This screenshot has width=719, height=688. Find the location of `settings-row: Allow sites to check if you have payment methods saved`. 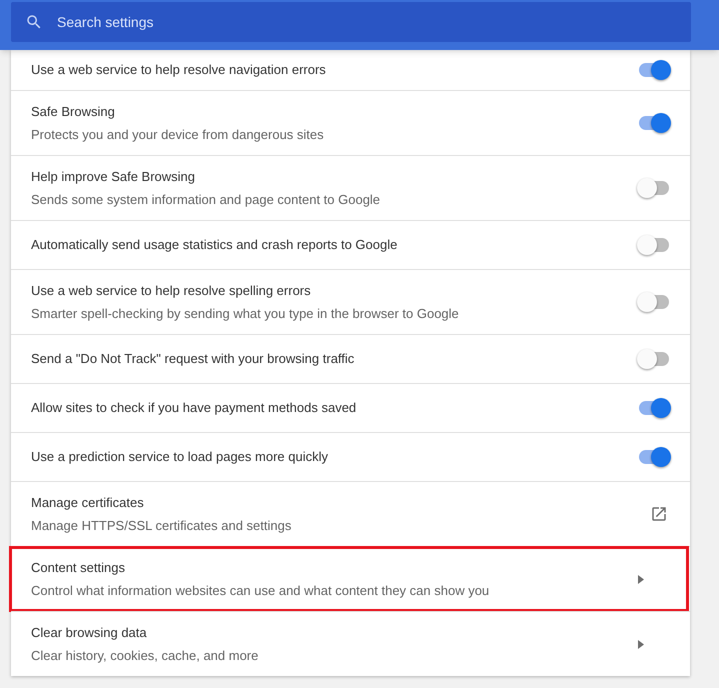

settings-row: Allow sites to check if you have payment methods saved is located at coordinates (350, 407).